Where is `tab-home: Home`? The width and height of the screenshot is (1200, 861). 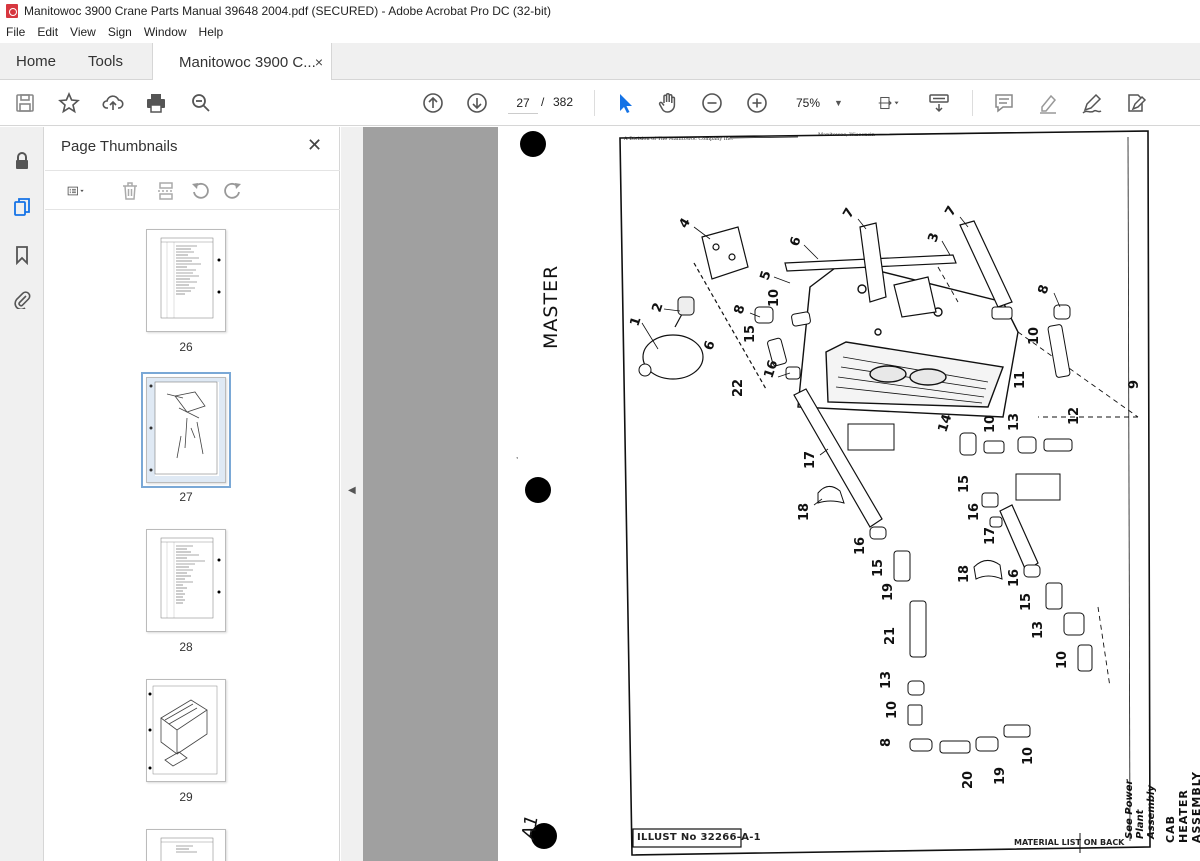 tab-home: Home is located at coordinates (36, 61).